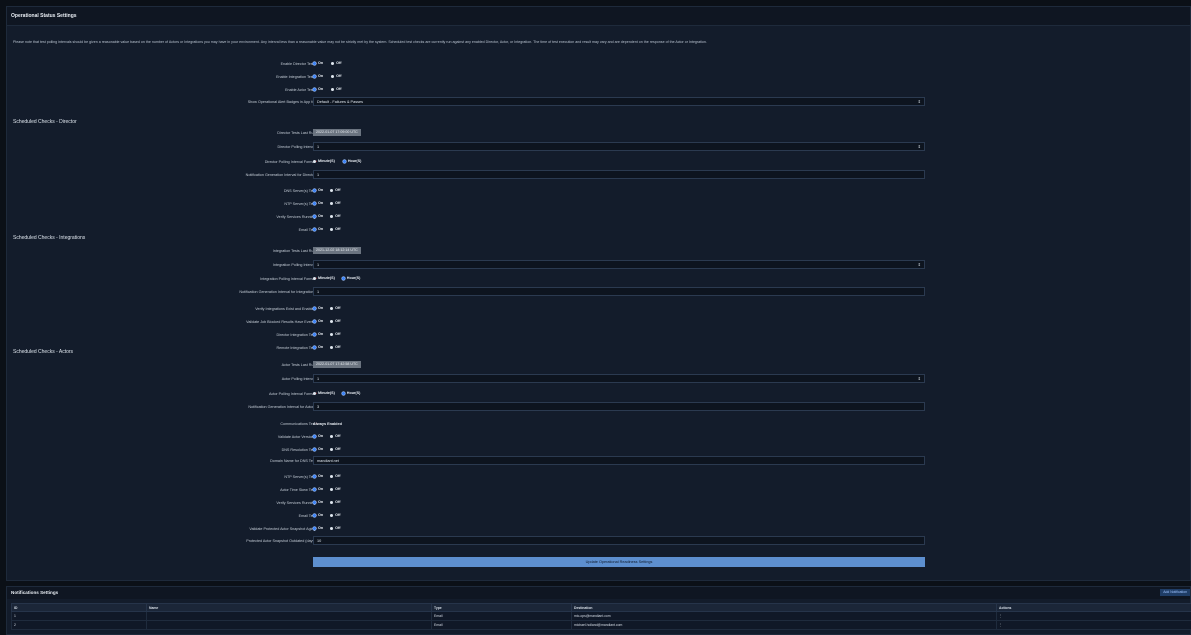  I want to click on dns-resolution-test-label: DNS Resolution Test, so click(298, 450).